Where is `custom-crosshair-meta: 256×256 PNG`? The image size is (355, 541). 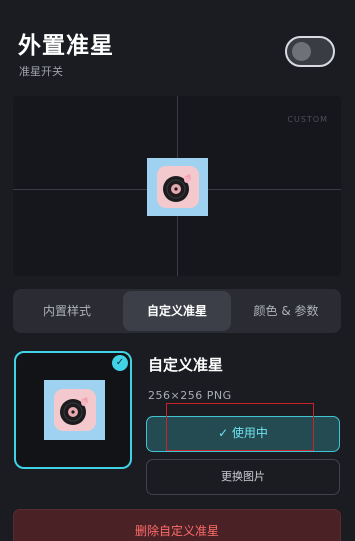
custom-crosshair-meta: 256×256 PNG is located at coordinates (190, 395).